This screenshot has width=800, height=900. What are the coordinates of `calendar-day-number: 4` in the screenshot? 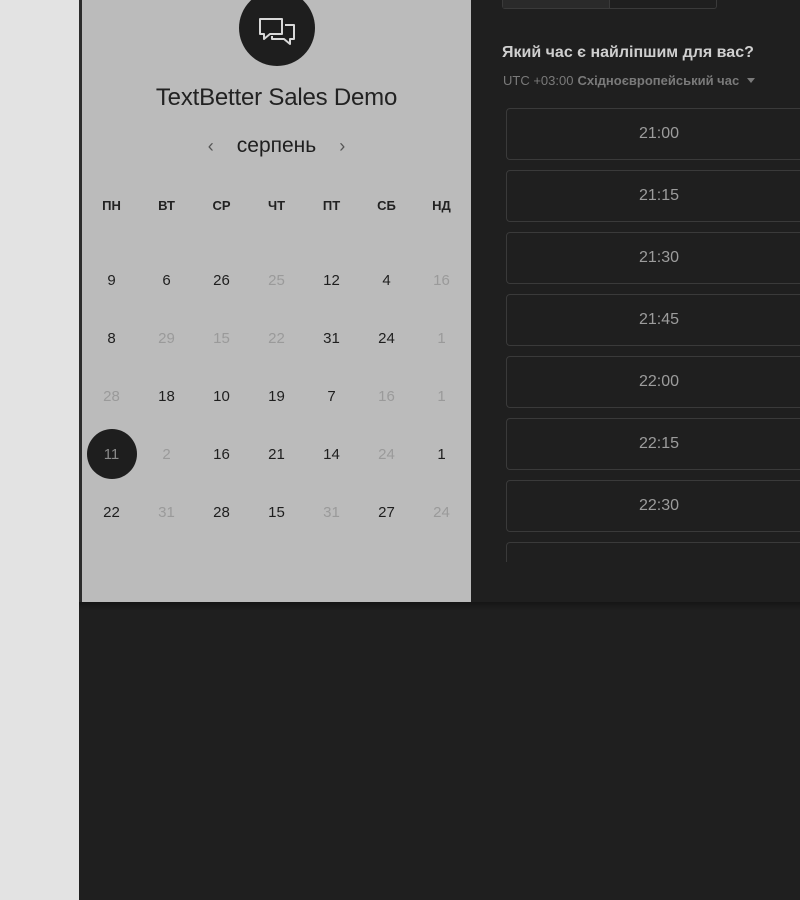 It's located at (386, 280).